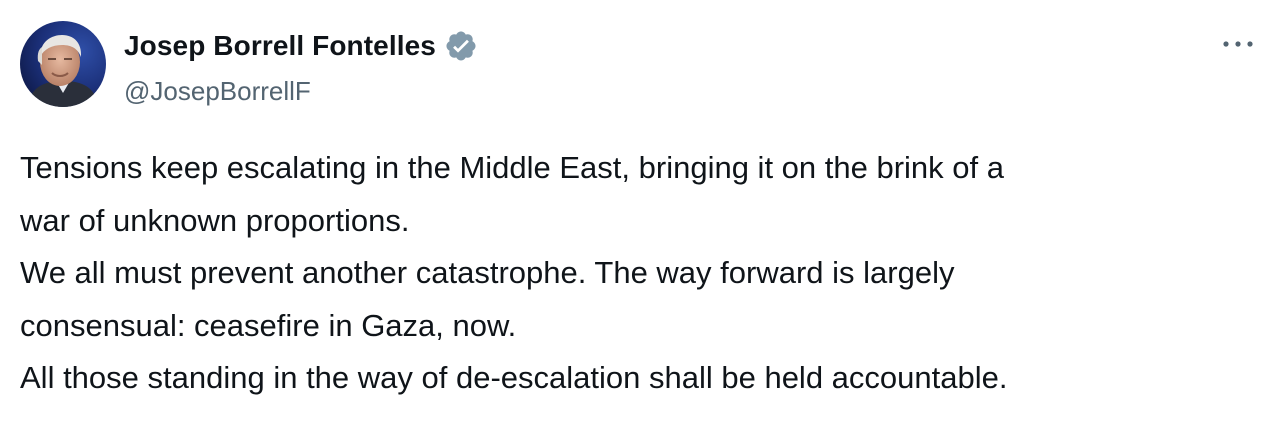  I want to click on author-handle: @JosepBorrellF, so click(301, 91).